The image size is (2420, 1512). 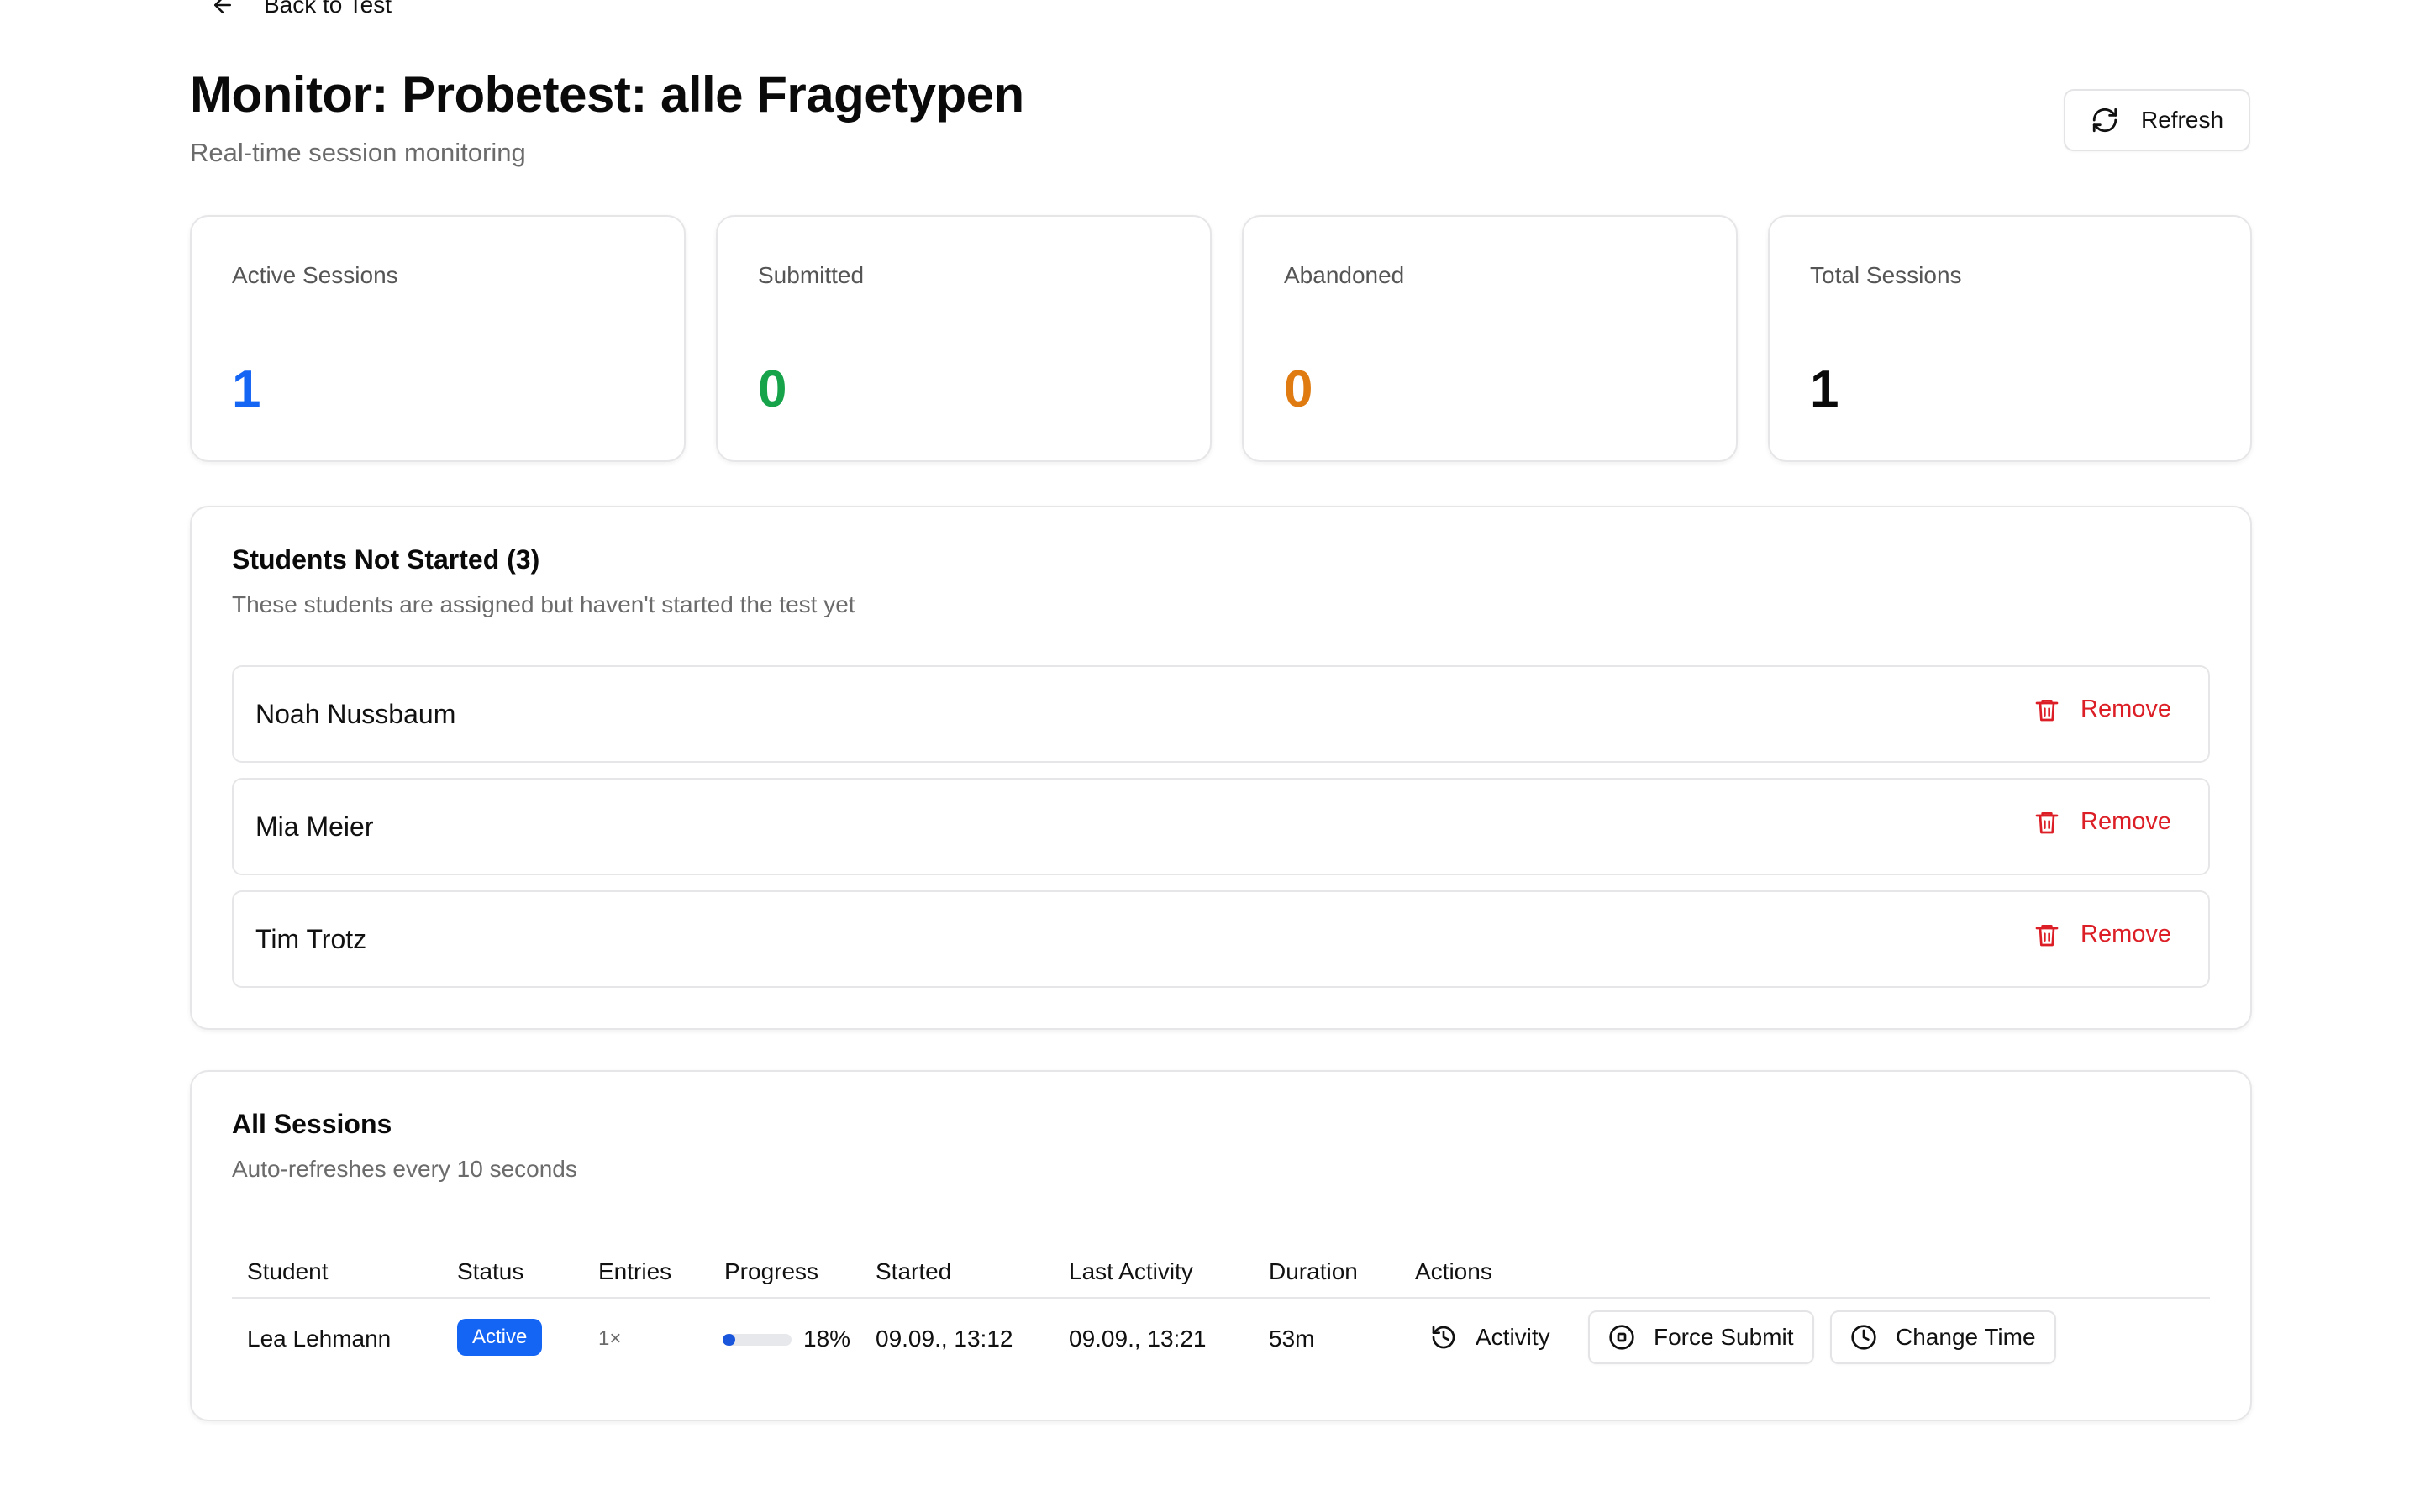 What do you see at coordinates (1292, 1339) in the screenshot?
I see `cell-duration: 53m` at bounding box center [1292, 1339].